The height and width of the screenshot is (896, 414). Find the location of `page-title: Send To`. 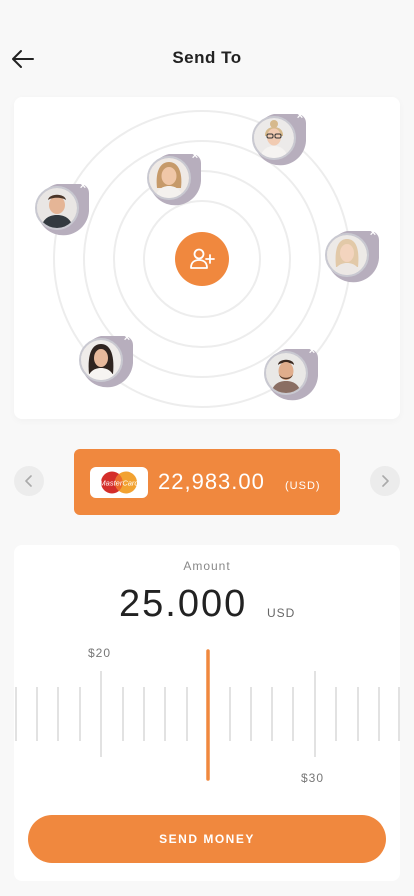

page-title: Send To is located at coordinates (207, 57).